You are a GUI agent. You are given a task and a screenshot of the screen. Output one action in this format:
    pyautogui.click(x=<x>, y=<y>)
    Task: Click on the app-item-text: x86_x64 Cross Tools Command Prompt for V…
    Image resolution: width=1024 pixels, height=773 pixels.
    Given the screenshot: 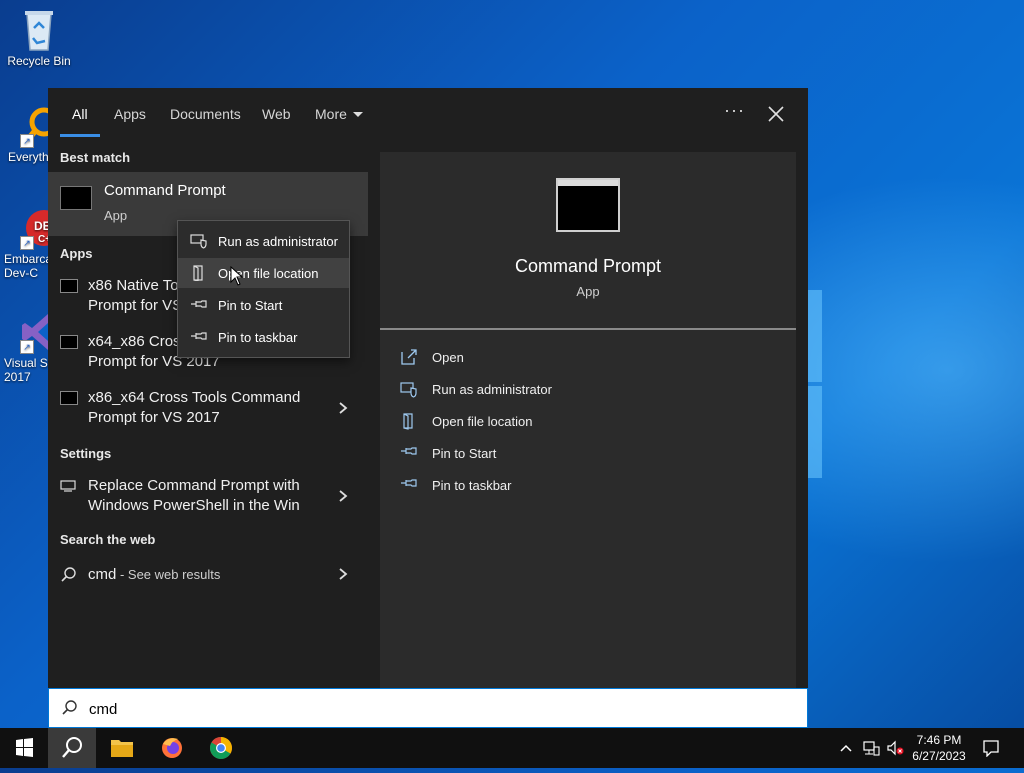 What is the action you would take?
    pyautogui.click(x=208, y=408)
    